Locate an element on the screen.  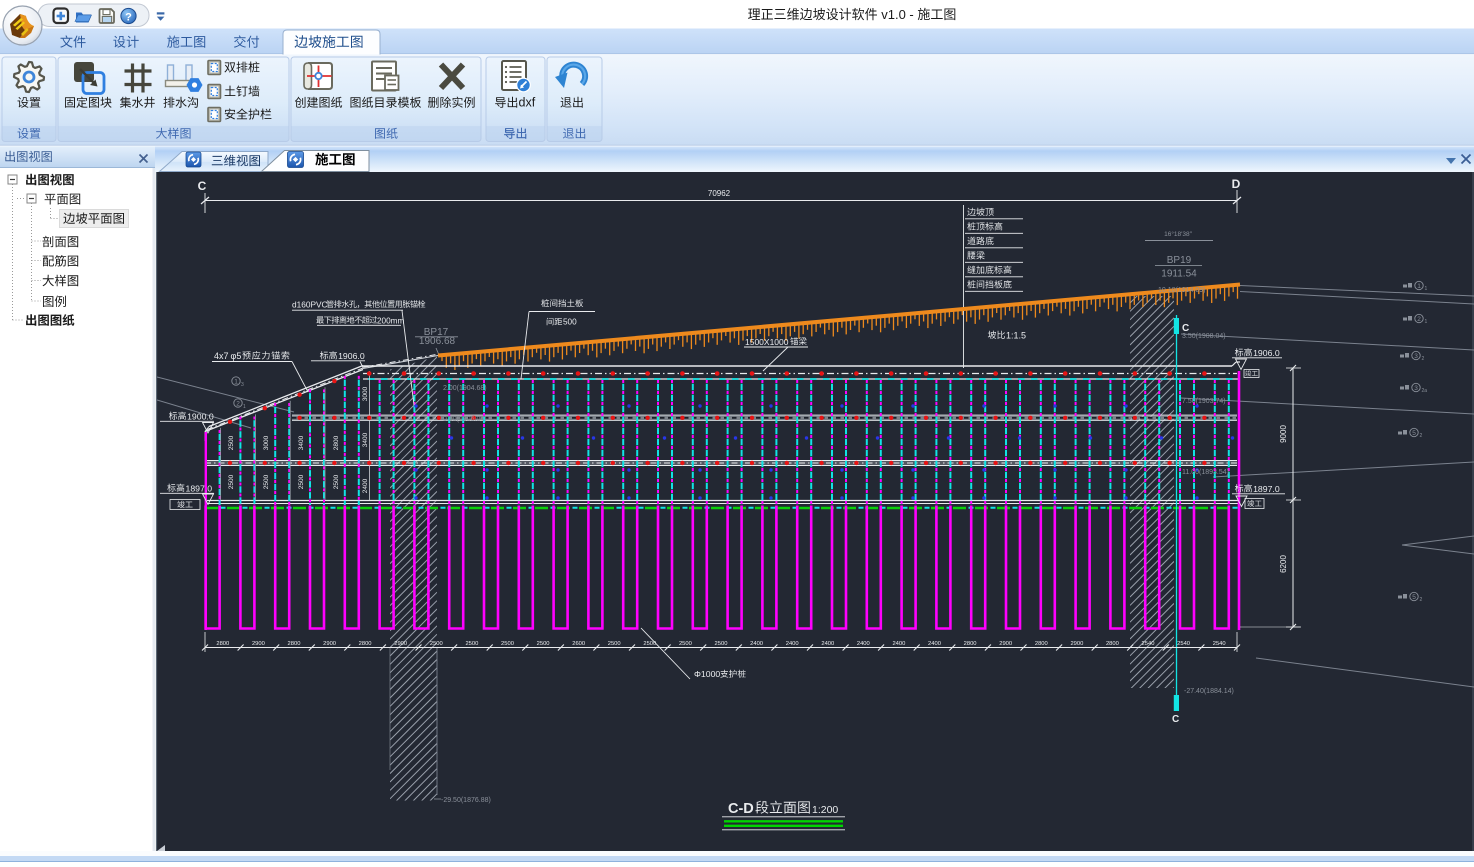
svg-text: 2600 is located at coordinates (578, 644).